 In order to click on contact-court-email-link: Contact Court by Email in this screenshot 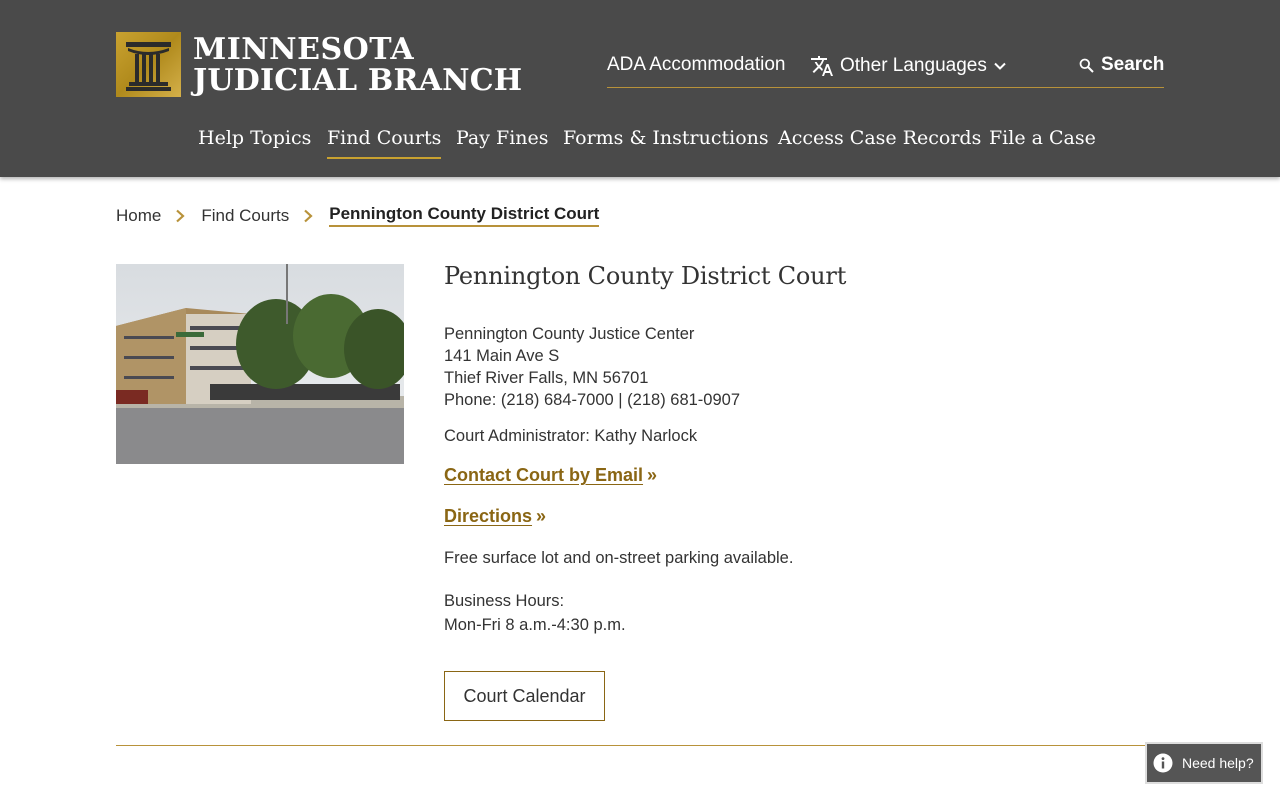, I will do `click(543, 475)`.